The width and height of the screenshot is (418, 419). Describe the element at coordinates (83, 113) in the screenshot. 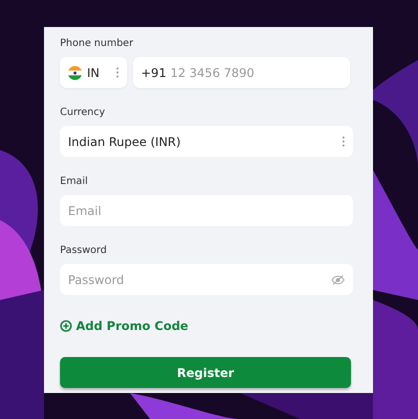

I see `field-label: Currency` at that location.